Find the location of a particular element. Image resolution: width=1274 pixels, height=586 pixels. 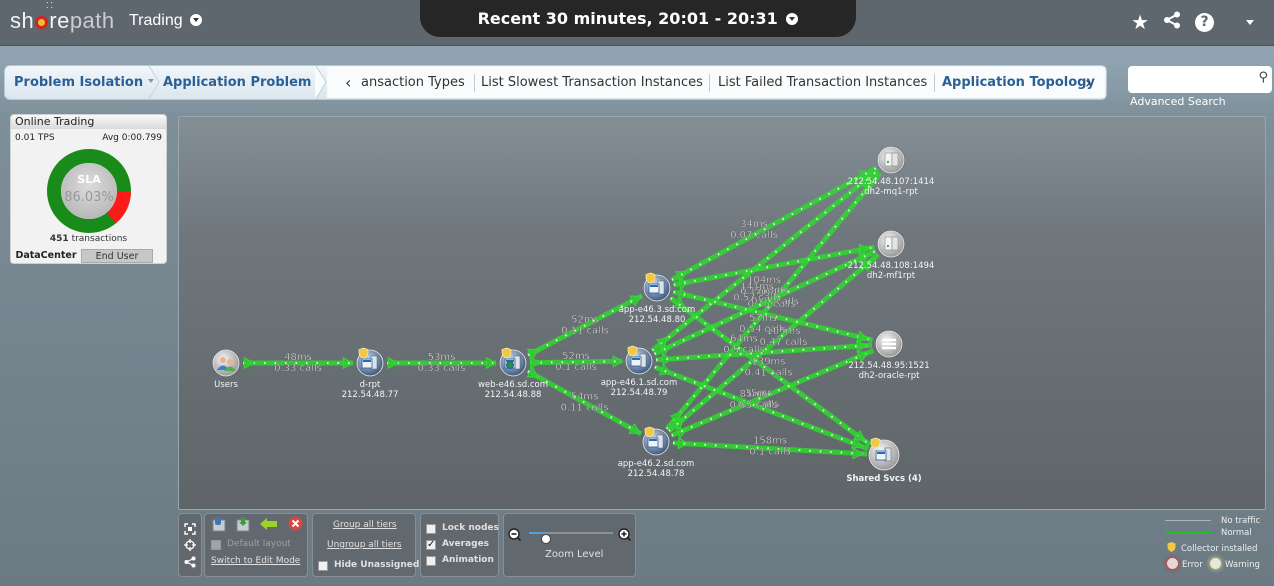

node-label: web-e46.sd.com is located at coordinates (513, 385).